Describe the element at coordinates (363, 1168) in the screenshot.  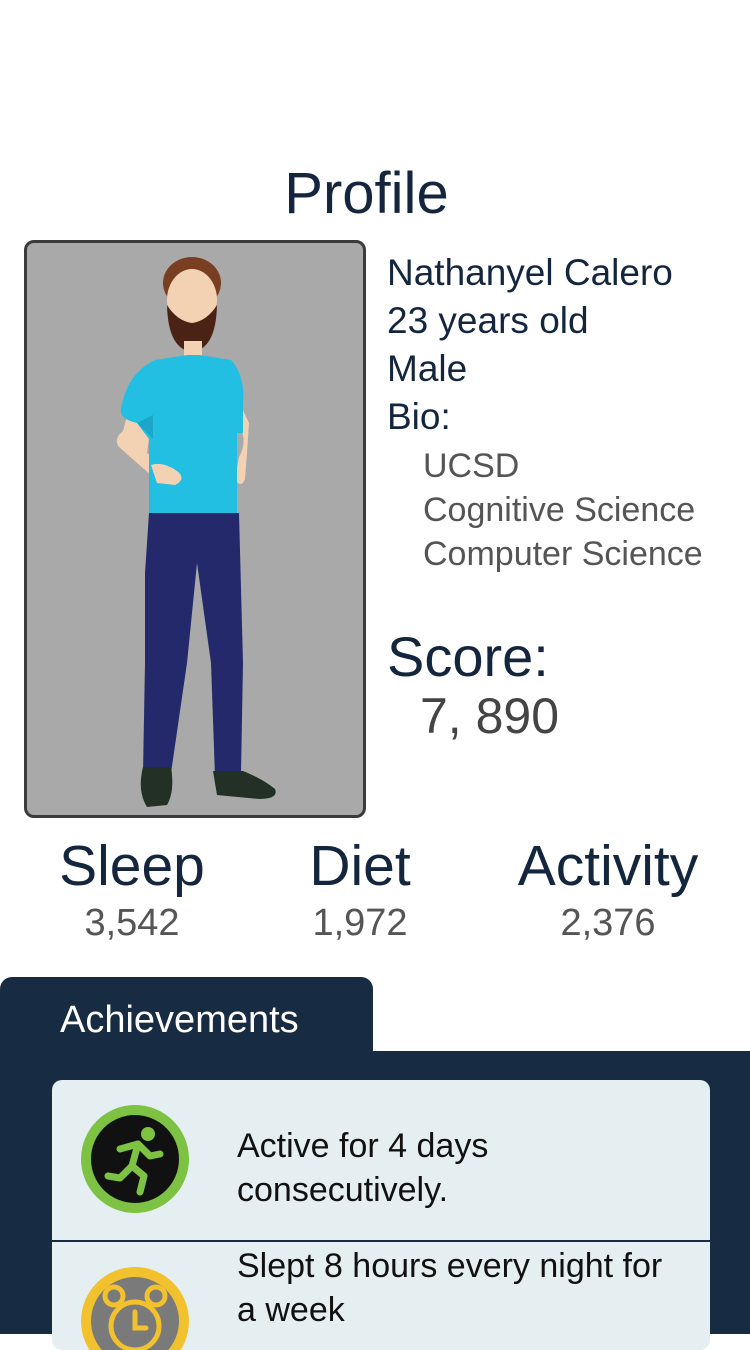
I see `achievement-text: Active for 4 days consecutively.` at that location.